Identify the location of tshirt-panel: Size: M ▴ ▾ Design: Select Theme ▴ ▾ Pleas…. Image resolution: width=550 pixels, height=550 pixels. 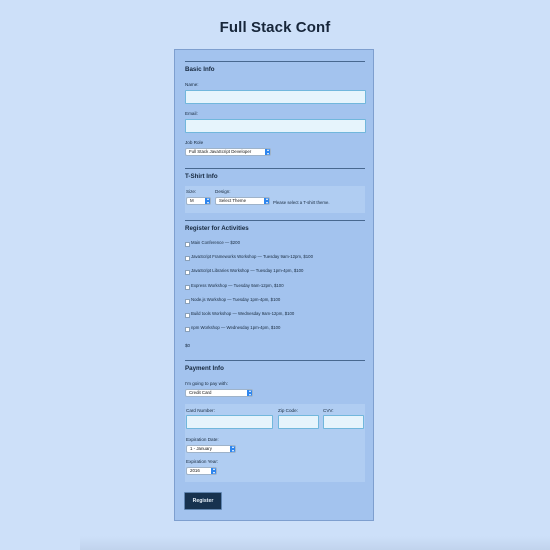
(275, 199).